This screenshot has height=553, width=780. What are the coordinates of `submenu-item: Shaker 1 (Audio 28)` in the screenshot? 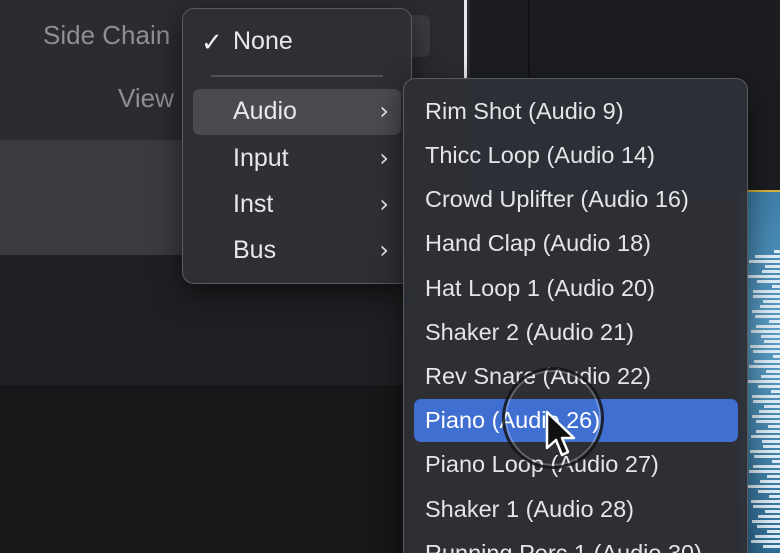 It's located at (529, 509).